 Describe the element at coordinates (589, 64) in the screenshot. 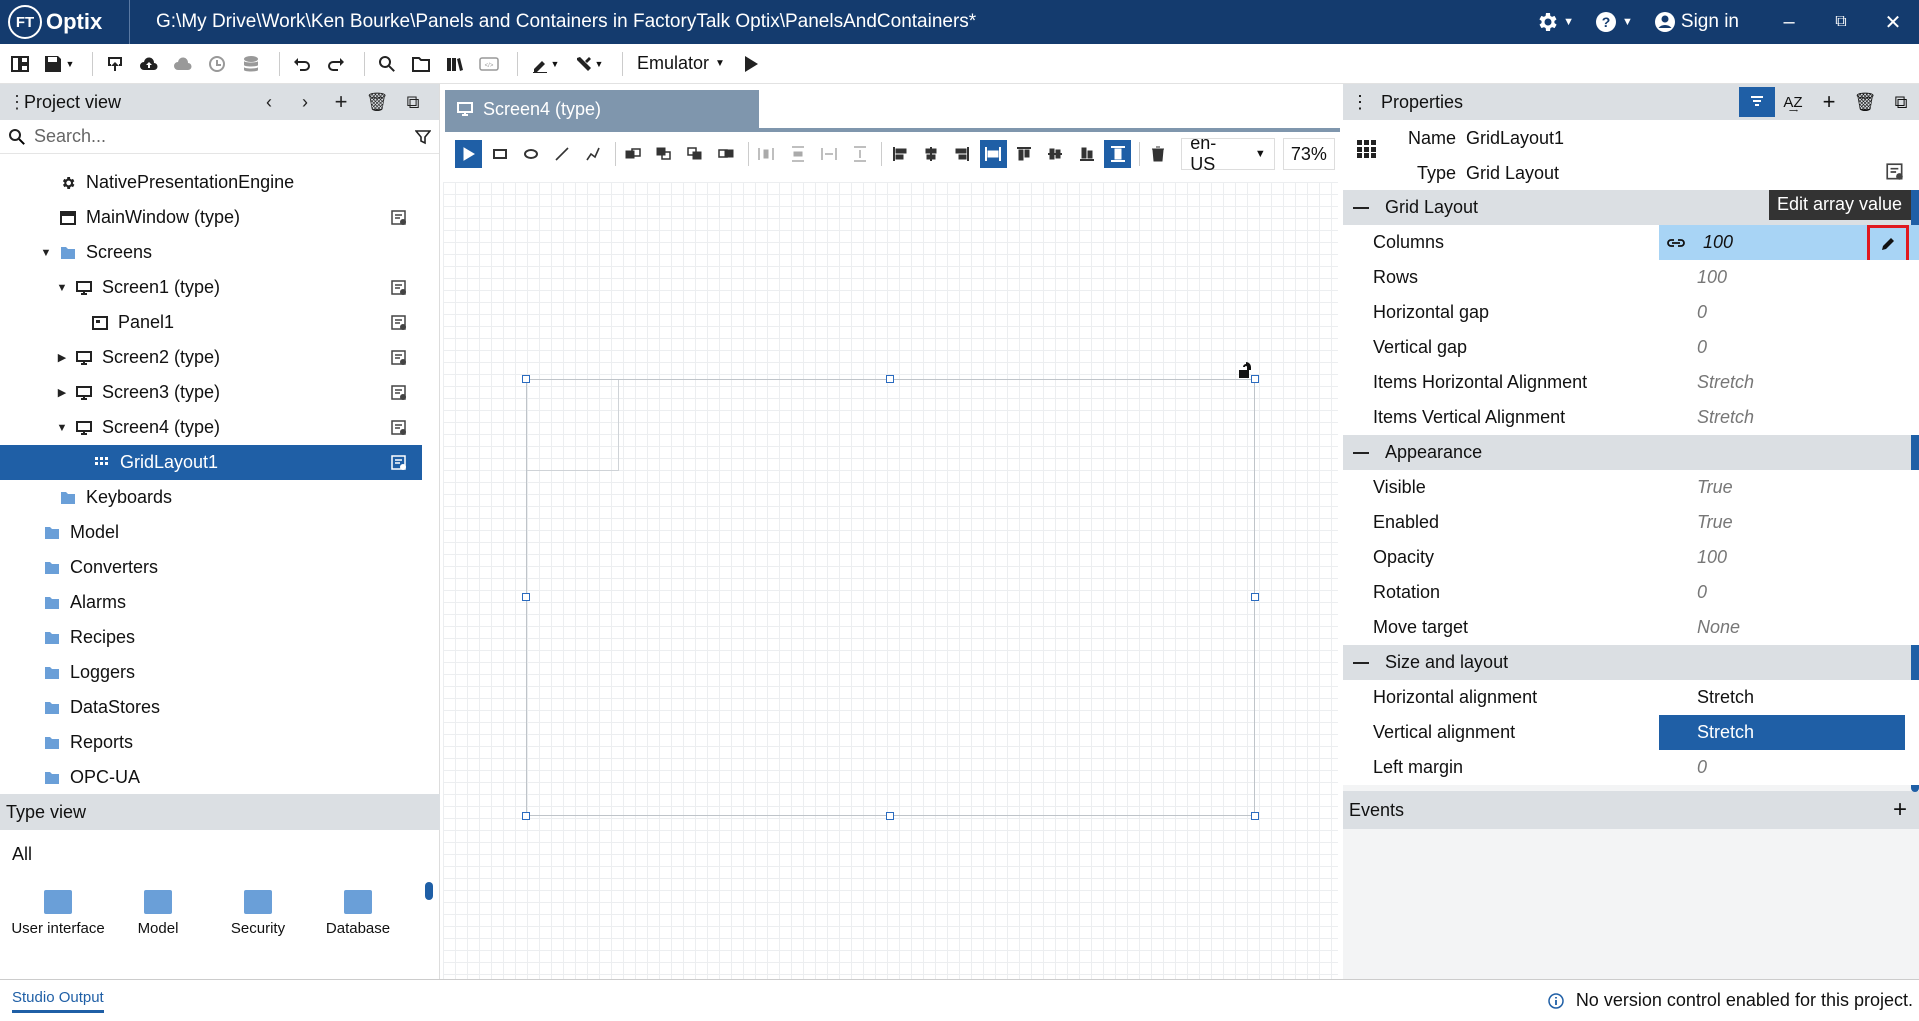

I see `tools-button: ▼` at that location.